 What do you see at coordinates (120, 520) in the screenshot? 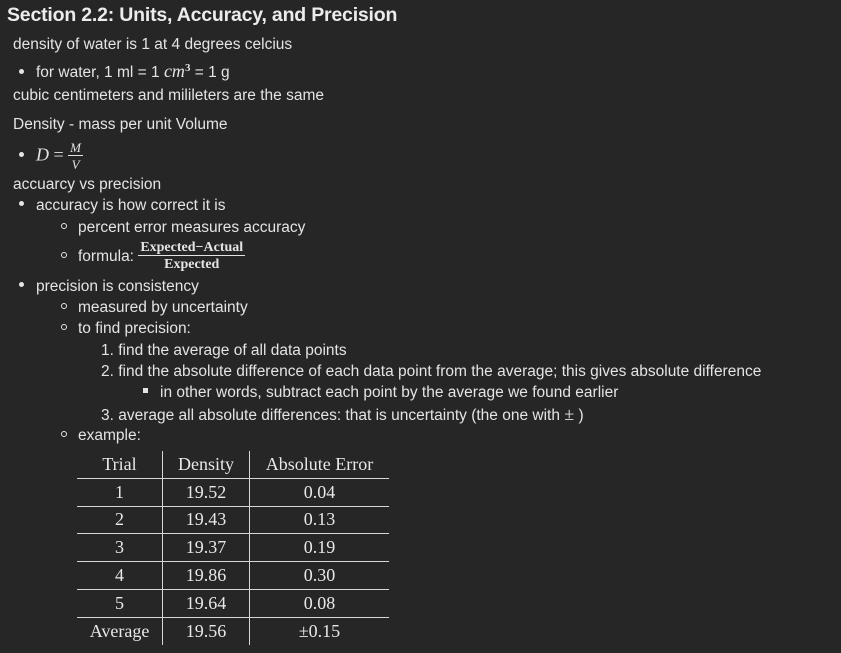
I see `cell-trial: 2` at bounding box center [120, 520].